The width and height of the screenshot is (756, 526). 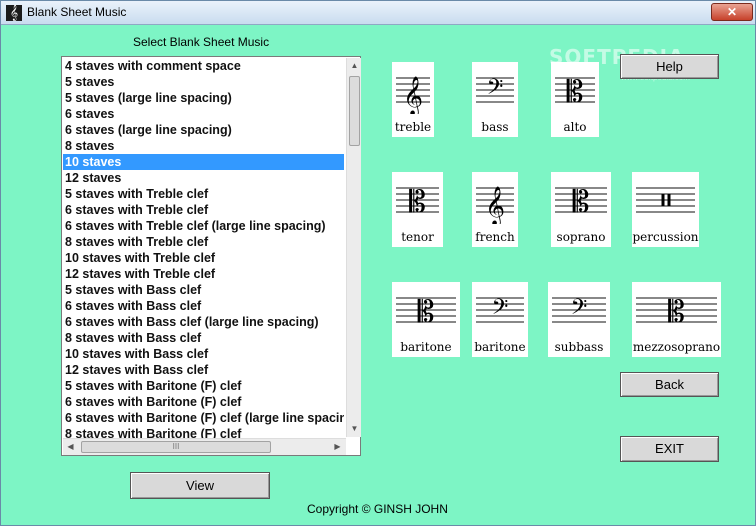 What do you see at coordinates (203, 114) in the screenshot?
I see `list-item: 6 staves` at bounding box center [203, 114].